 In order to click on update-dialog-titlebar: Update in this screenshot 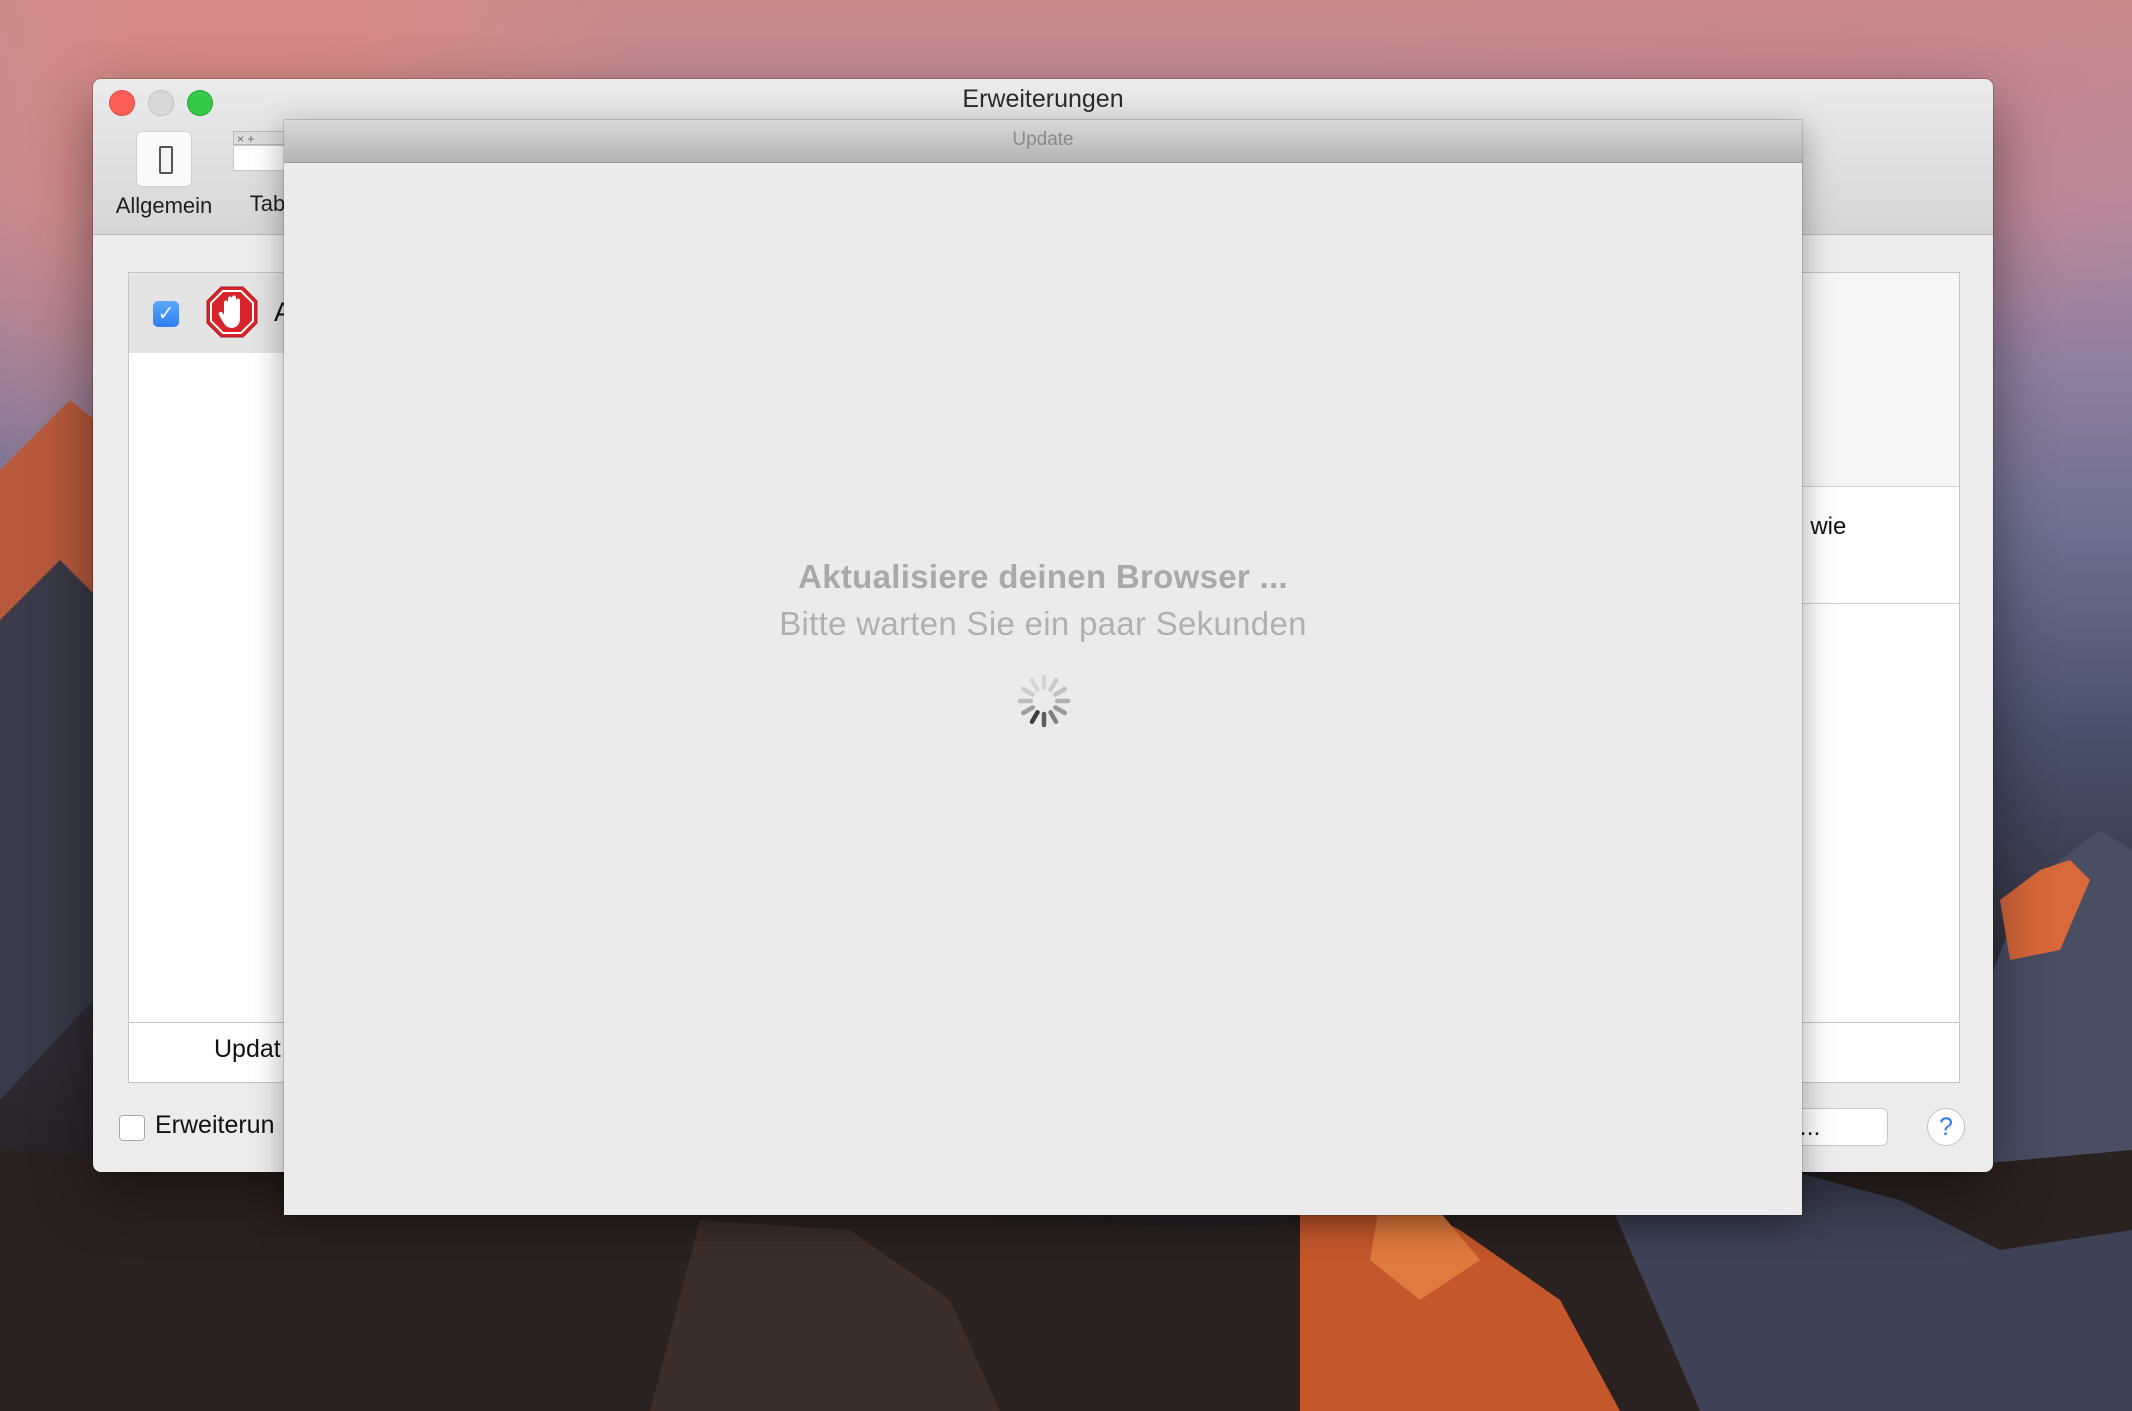, I will do `click(1043, 141)`.